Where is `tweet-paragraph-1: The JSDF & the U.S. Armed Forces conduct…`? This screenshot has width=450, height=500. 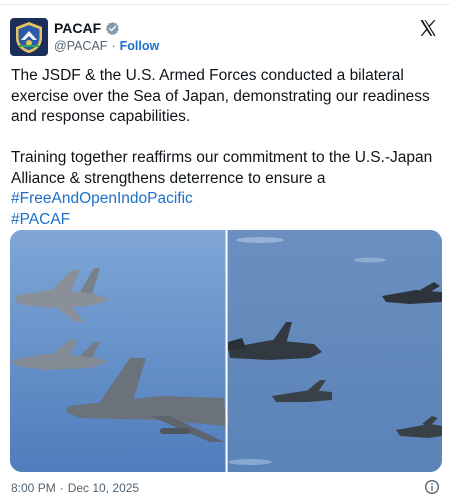 tweet-paragraph-1: The JSDF & the U.S. Armed Forces conduct… is located at coordinates (220, 96).